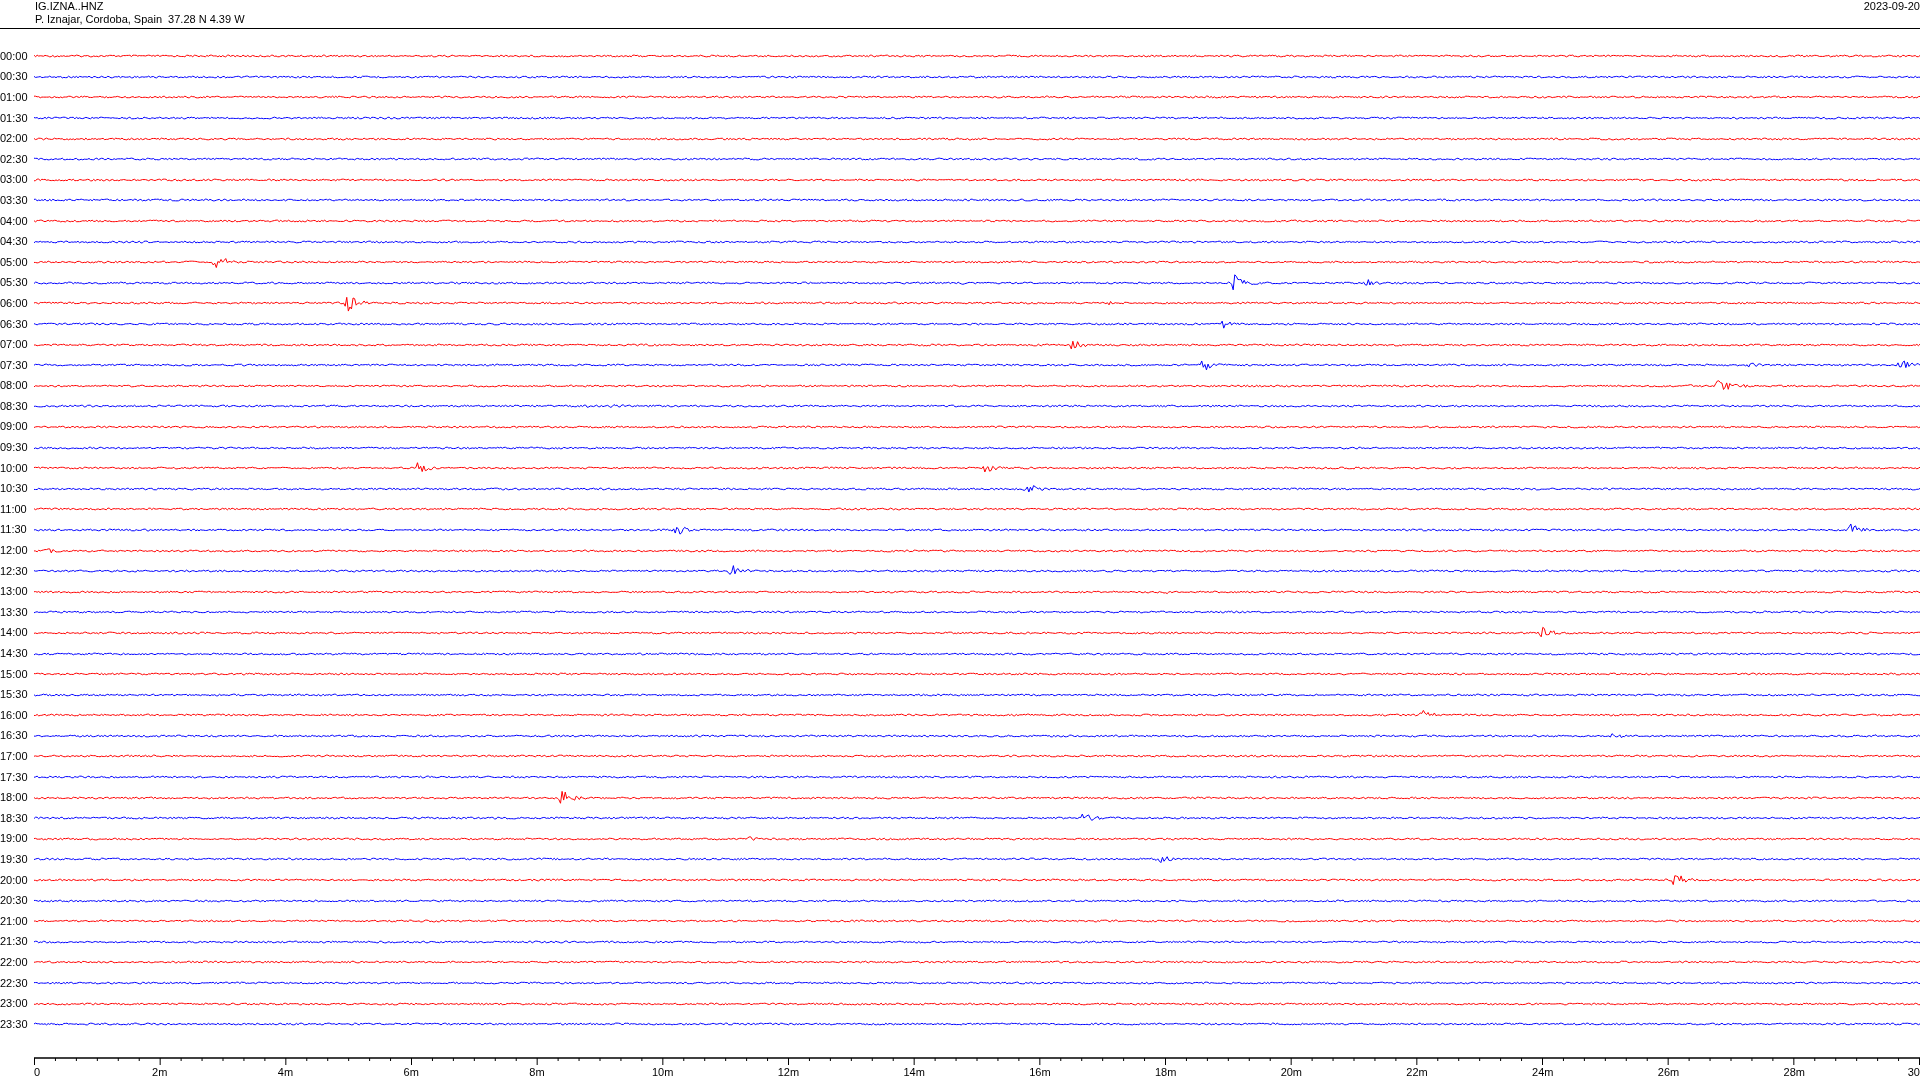  Describe the element at coordinates (14, 571) in the screenshot. I see `time-label: 12:30` at that location.